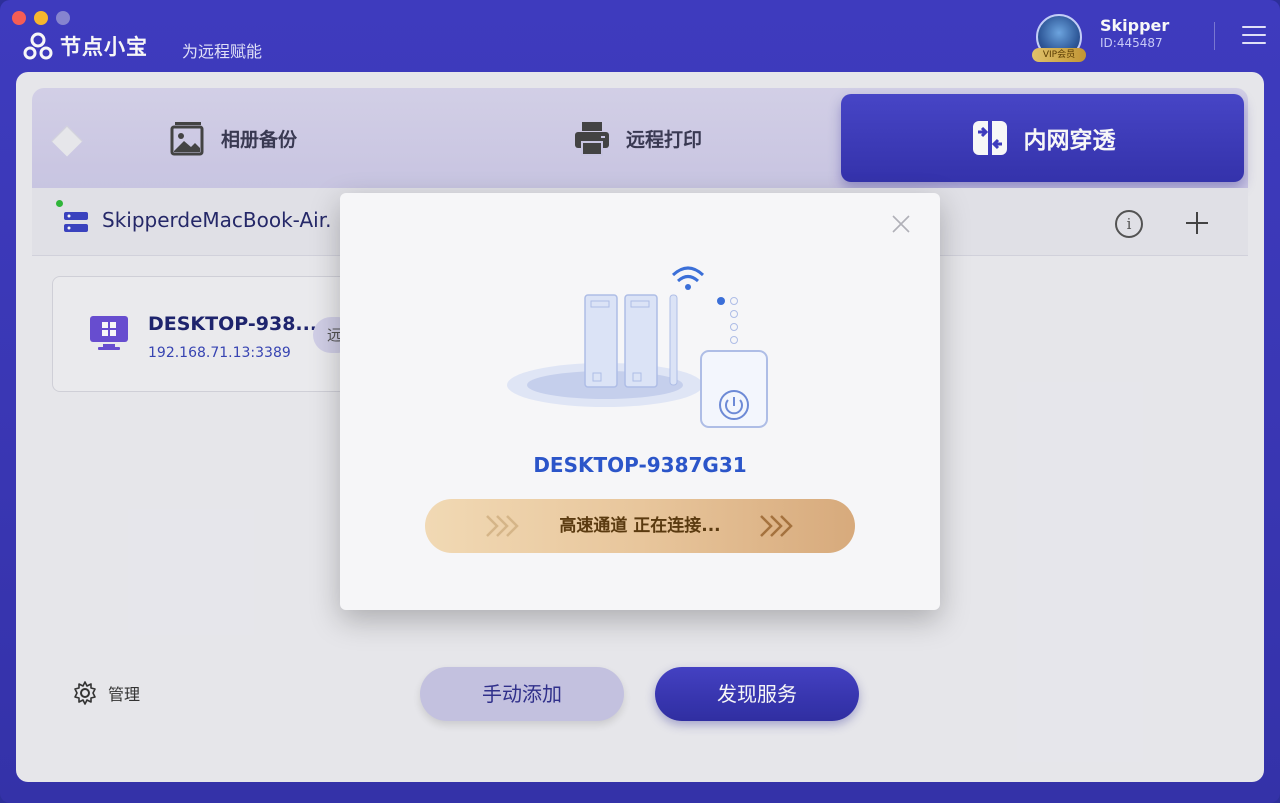 This screenshot has height=803, width=1280. What do you see at coordinates (640, 465) in the screenshot?
I see `dialog-device-name: DESKTOP-9387G31` at bounding box center [640, 465].